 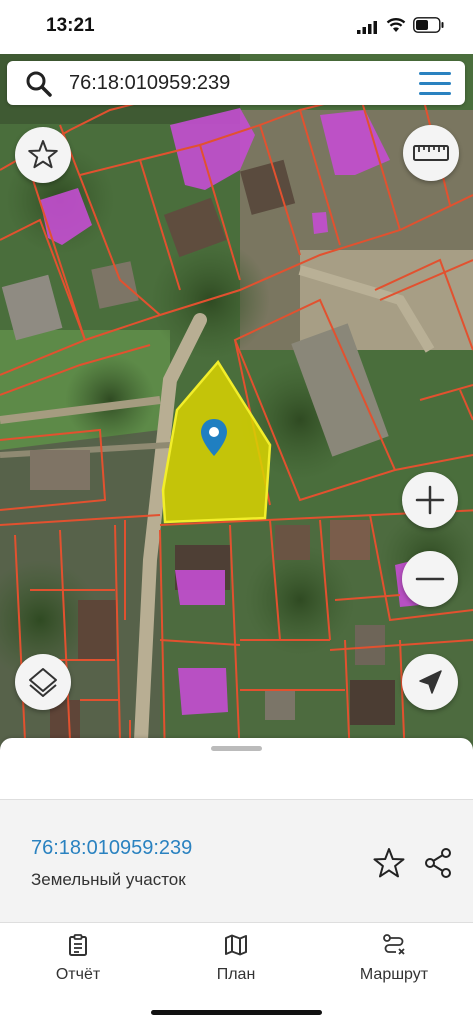 What do you see at coordinates (396, 25) in the screenshot?
I see `wifi-icon` at bounding box center [396, 25].